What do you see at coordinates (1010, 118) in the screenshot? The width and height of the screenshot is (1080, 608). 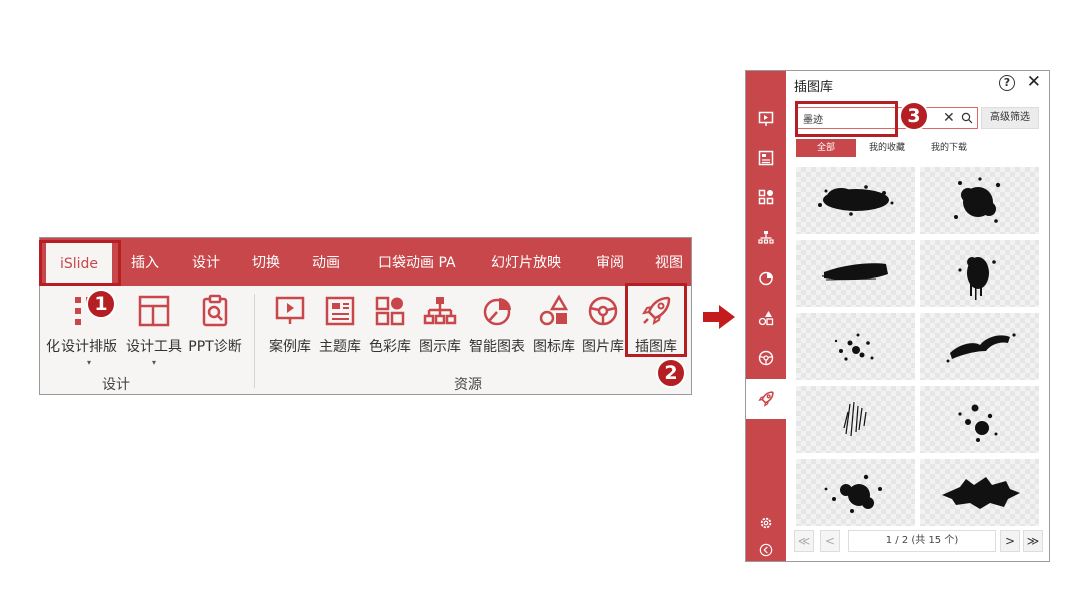 I see `advanced-filter-button: 高级筛选` at bounding box center [1010, 118].